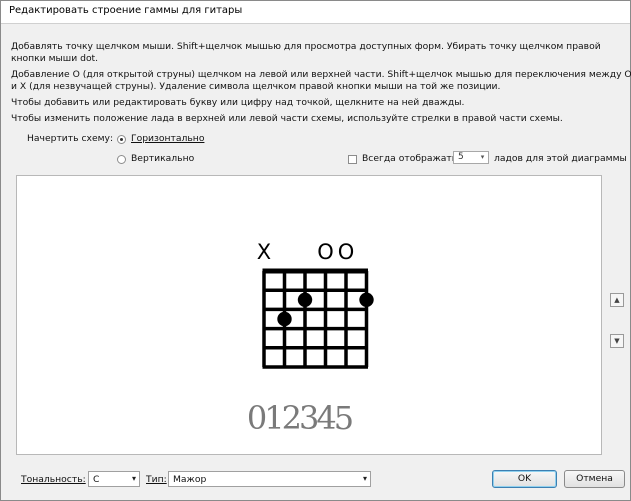 This screenshot has height=501, width=631. I want to click on window-title: Редактировать строение гаммы для гитары, so click(126, 10).